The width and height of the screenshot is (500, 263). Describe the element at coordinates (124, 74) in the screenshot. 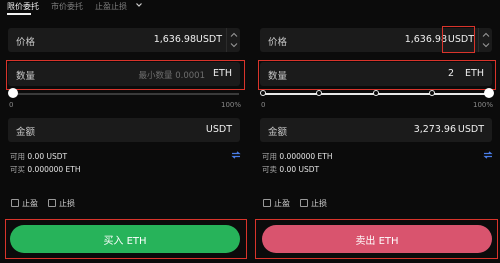

I see `buy-amount-field: 数量 最小数量 0.0001 ETH` at that location.